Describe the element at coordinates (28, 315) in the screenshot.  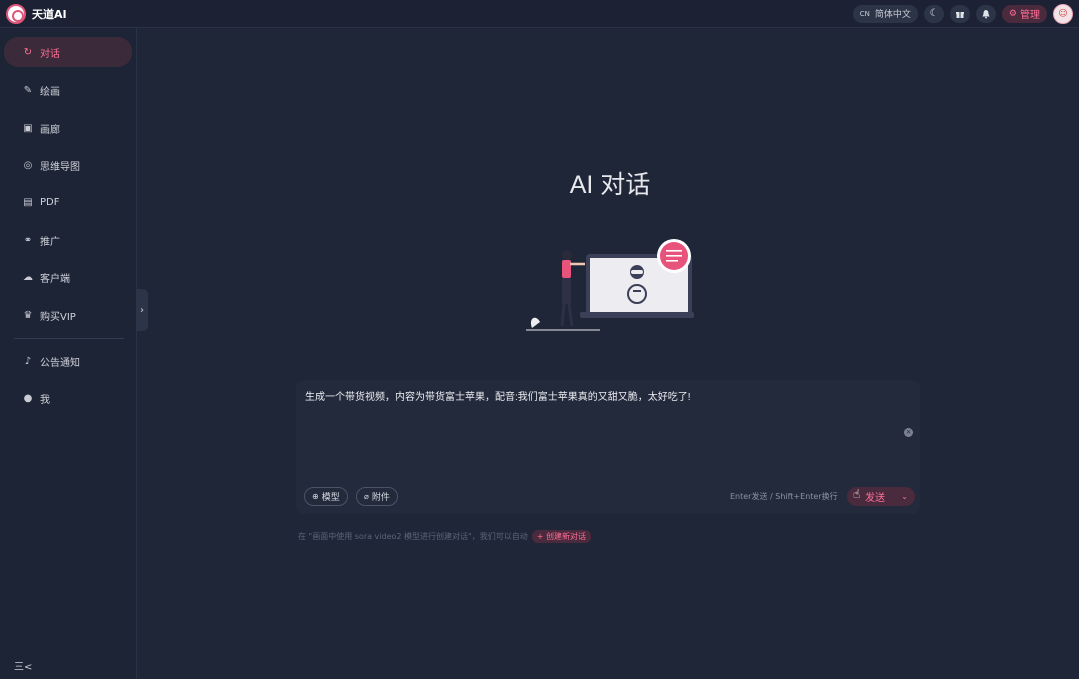
I see `crown-icon: ♛` at that location.